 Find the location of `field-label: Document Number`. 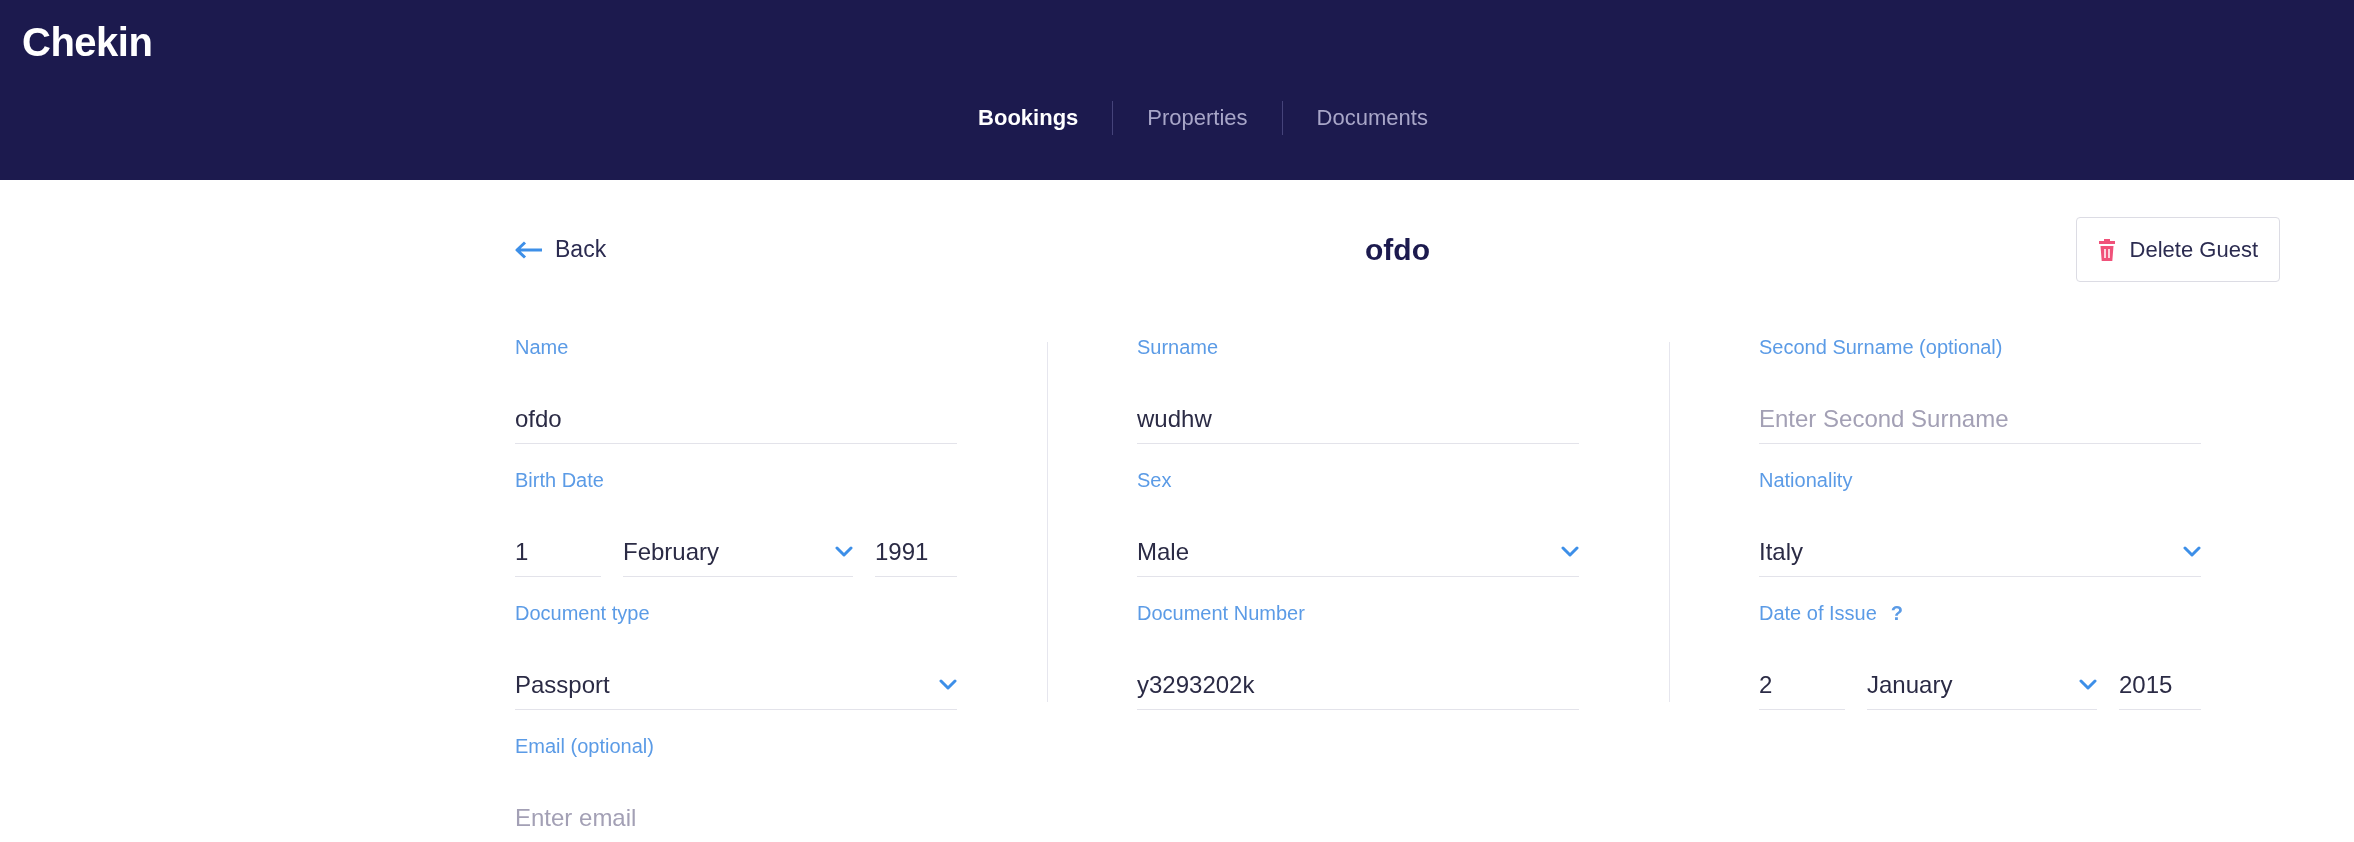

field-label: Document Number is located at coordinates (1221, 613).